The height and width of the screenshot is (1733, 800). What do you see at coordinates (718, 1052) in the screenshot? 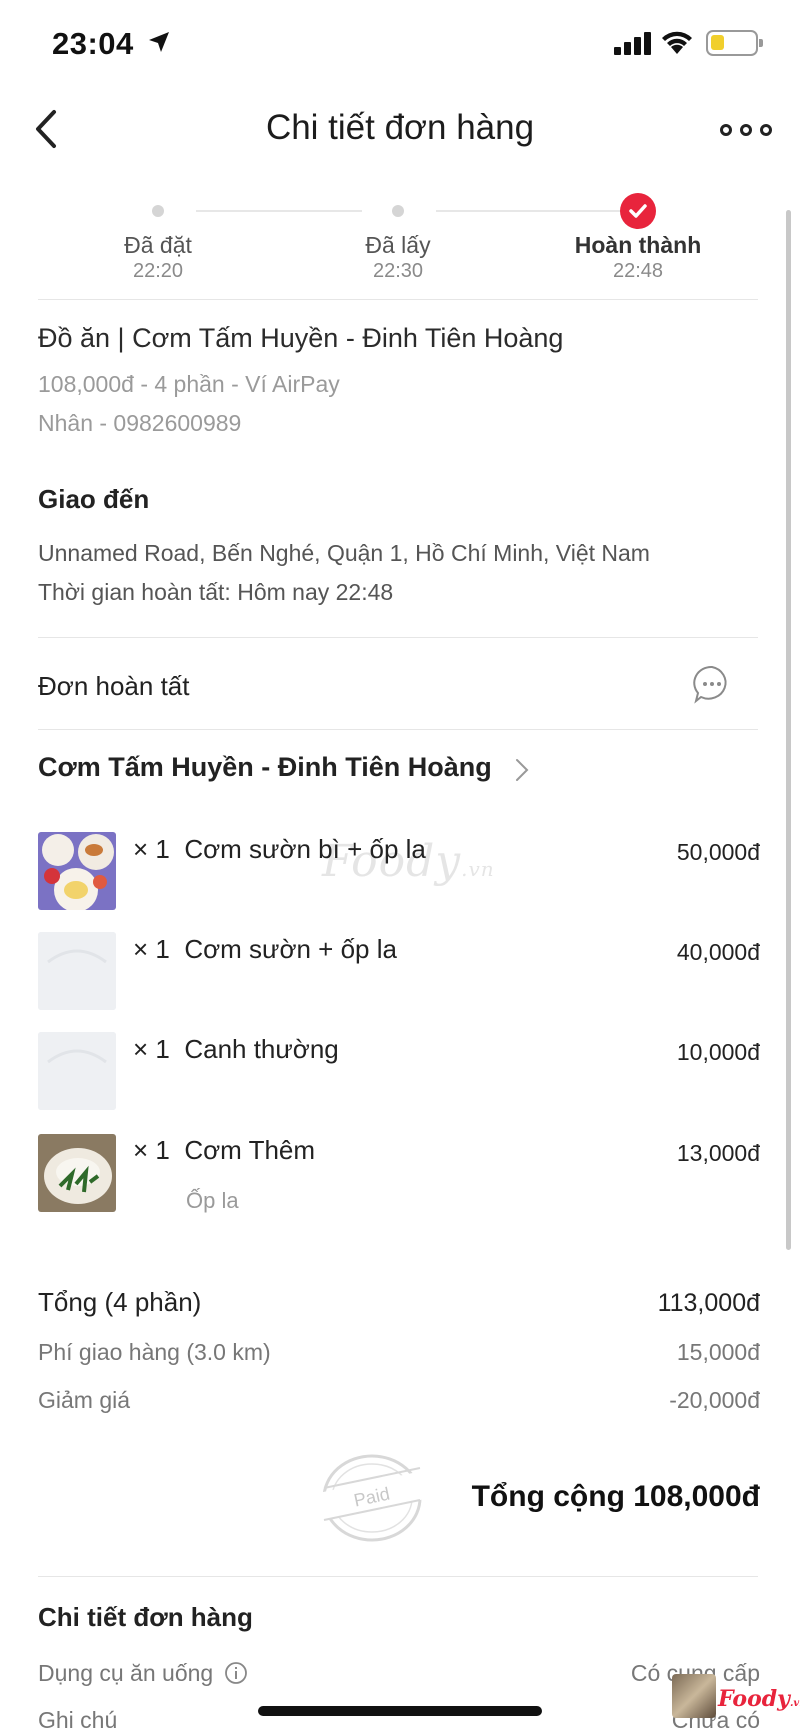
I see `item-price-3: 10,000đ` at bounding box center [718, 1052].